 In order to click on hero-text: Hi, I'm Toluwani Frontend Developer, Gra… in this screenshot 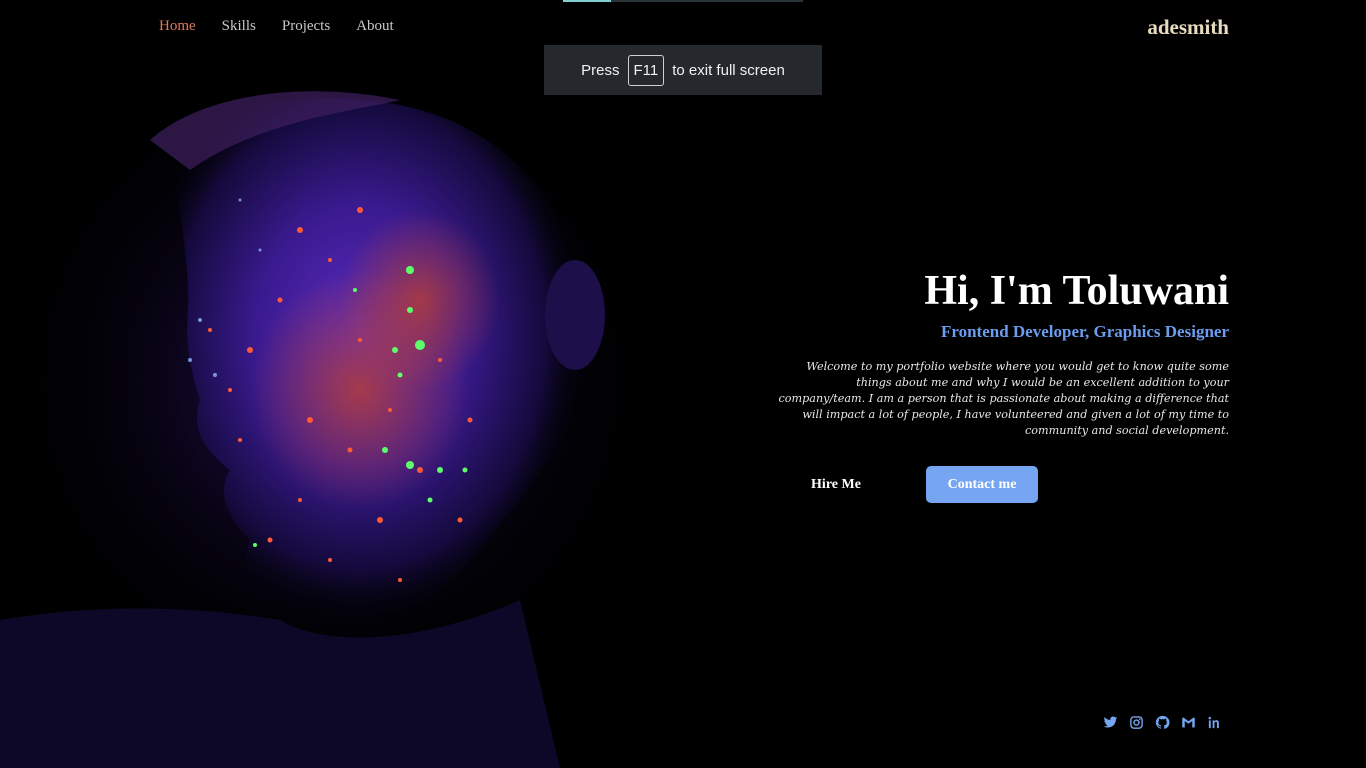, I will do `click(999, 353)`.